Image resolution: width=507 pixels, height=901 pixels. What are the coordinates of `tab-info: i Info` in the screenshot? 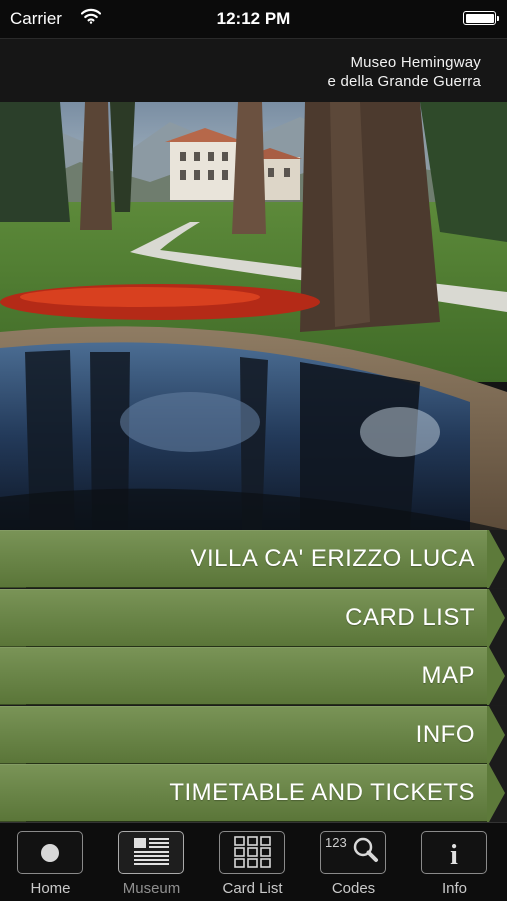 It's located at (454, 862).